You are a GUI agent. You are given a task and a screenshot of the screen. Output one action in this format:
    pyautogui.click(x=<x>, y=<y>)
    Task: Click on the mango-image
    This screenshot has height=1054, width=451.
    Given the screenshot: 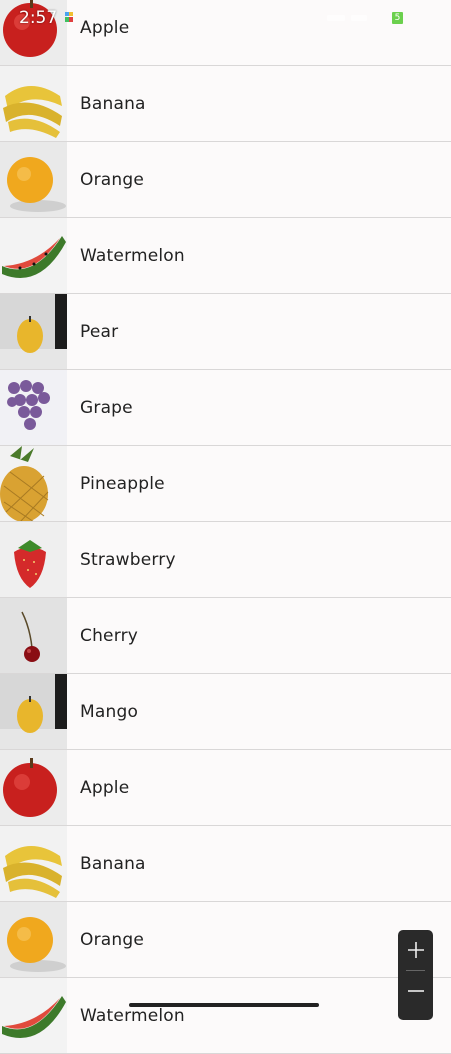 What is the action you would take?
    pyautogui.click(x=33, y=711)
    